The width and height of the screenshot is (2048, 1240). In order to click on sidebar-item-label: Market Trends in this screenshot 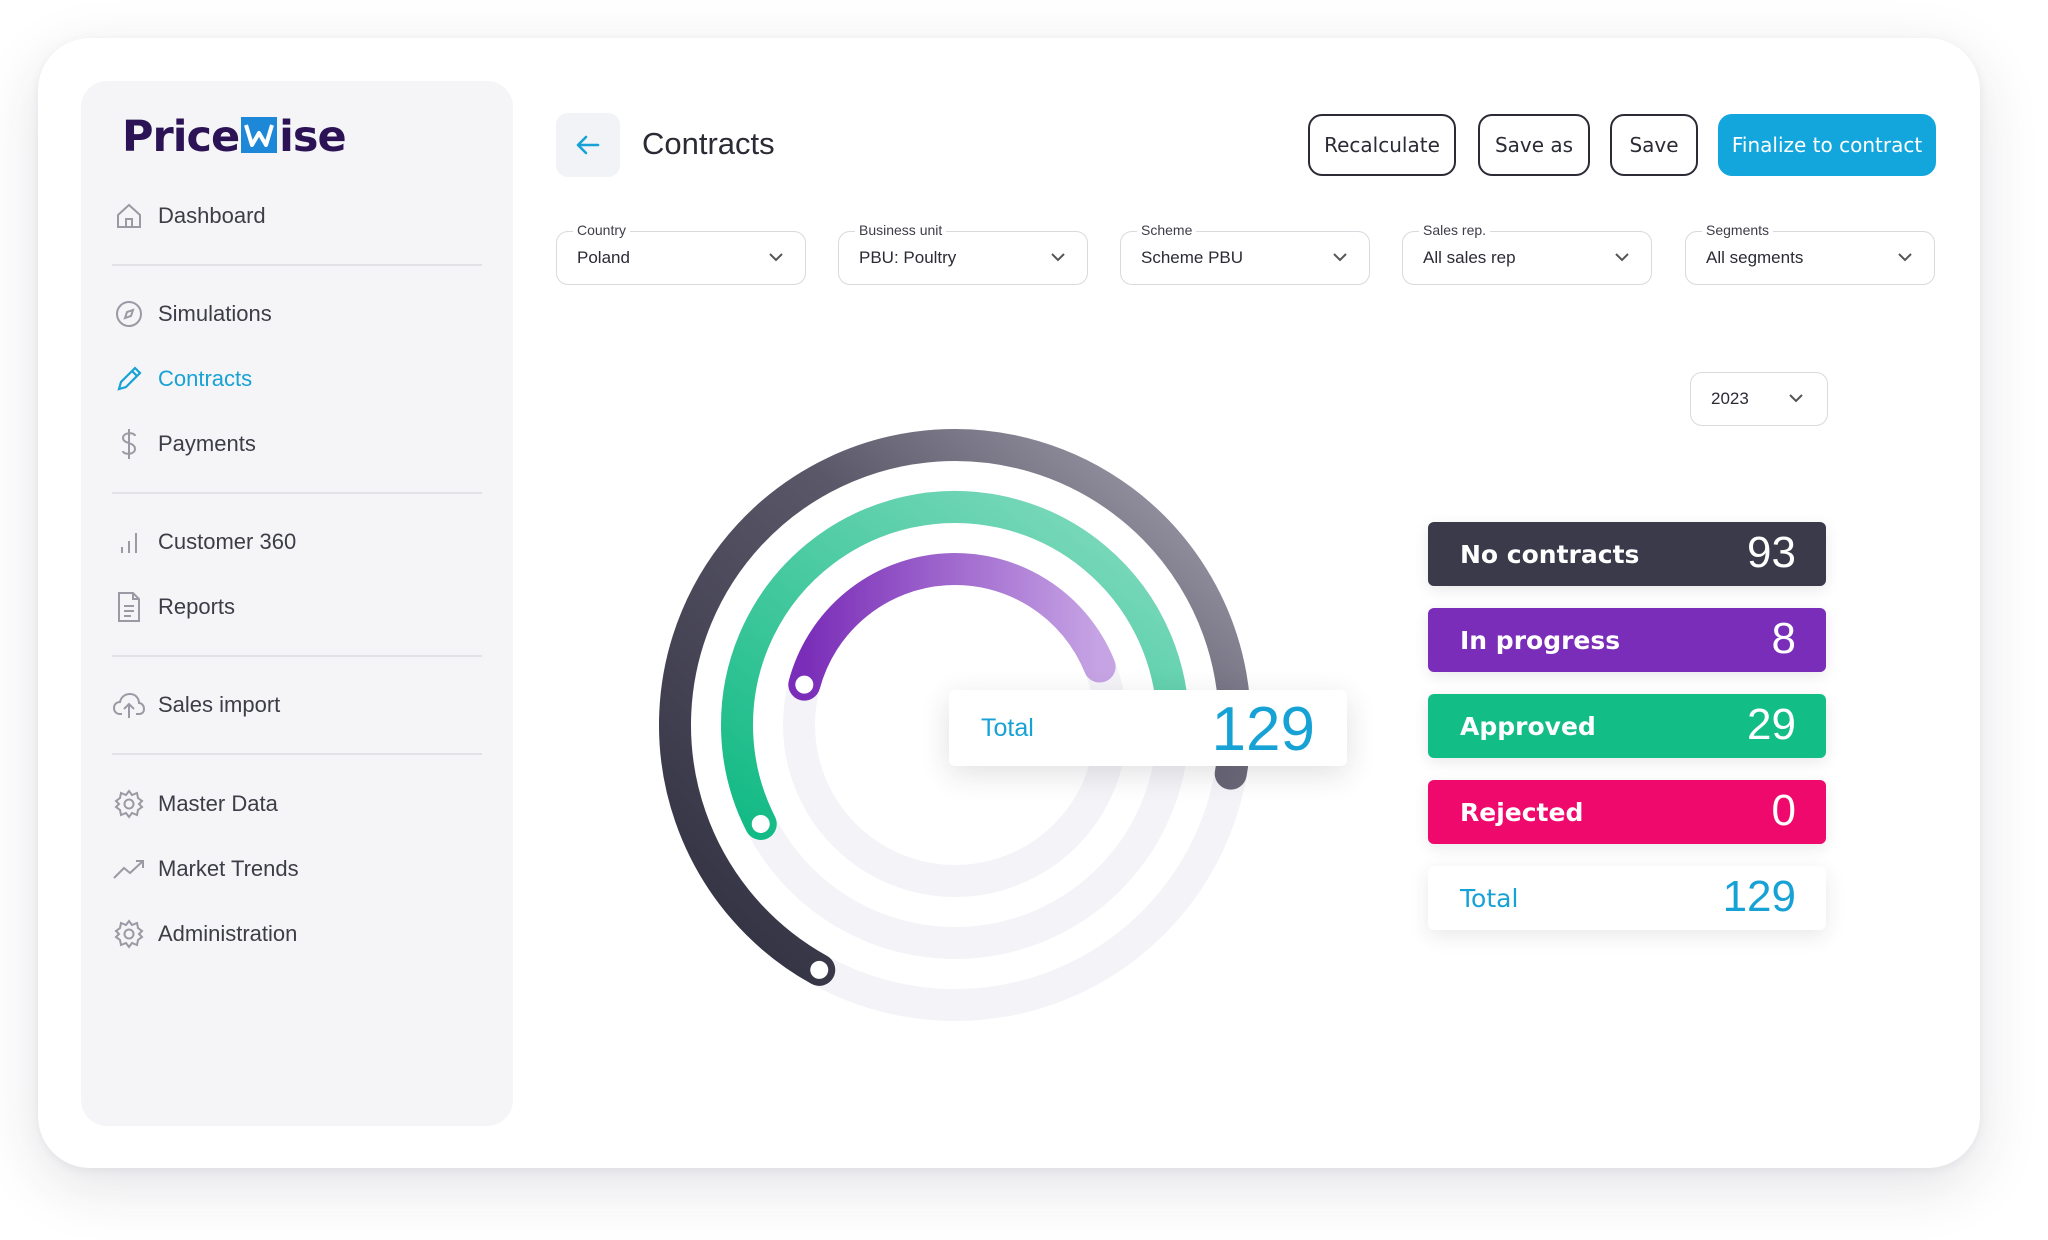, I will do `click(228, 868)`.